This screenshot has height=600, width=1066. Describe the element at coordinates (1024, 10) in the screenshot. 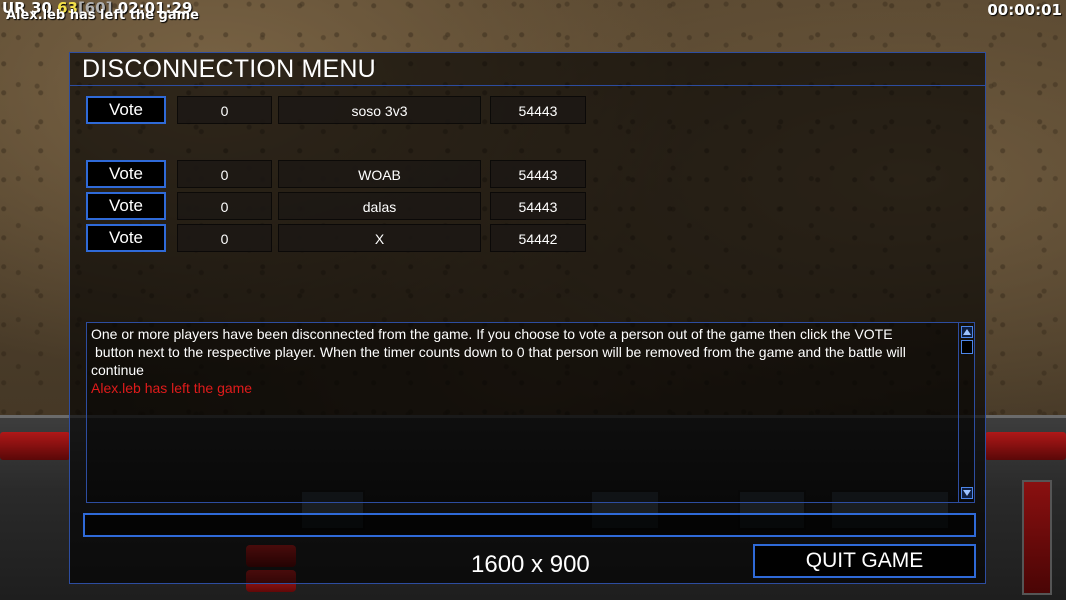

I see `countdown-timer: 00:00:01` at that location.